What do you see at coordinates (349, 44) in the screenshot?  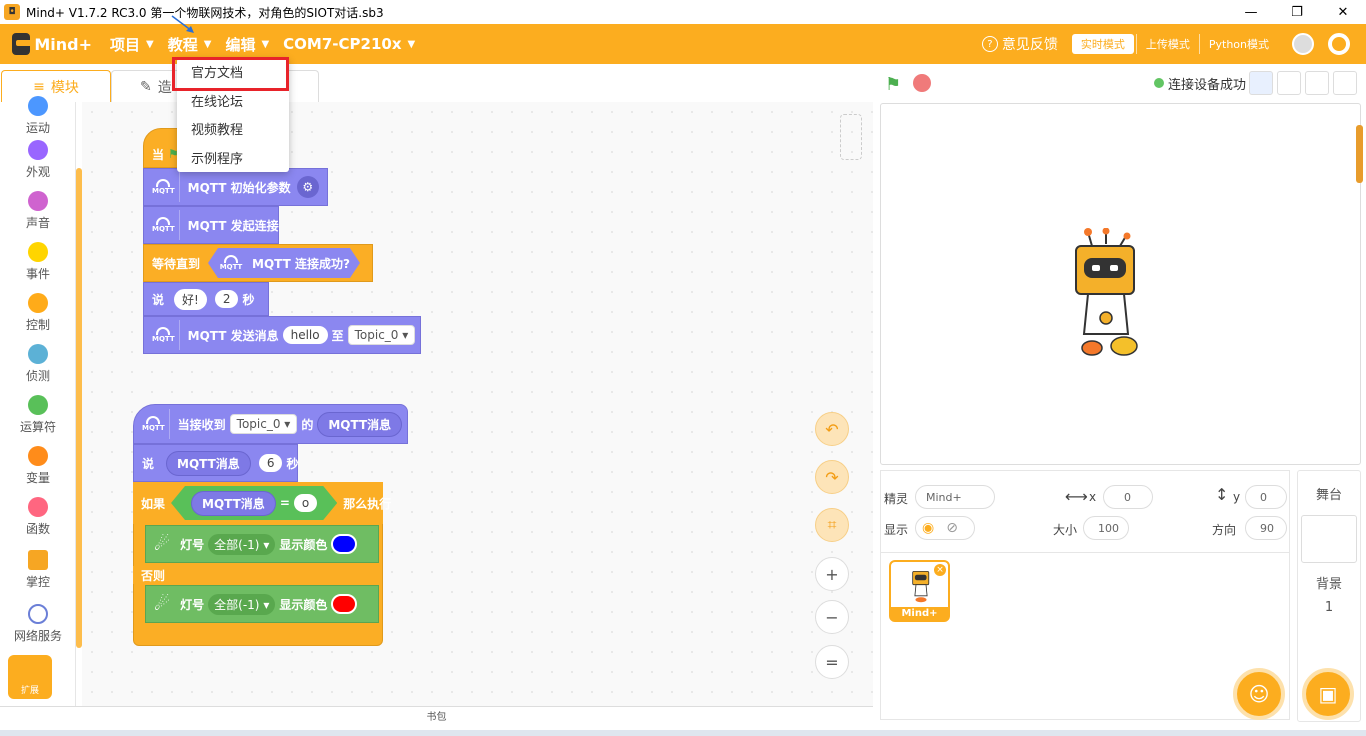 I see `menu-port: COM7-CP210x ▼` at bounding box center [349, 44].